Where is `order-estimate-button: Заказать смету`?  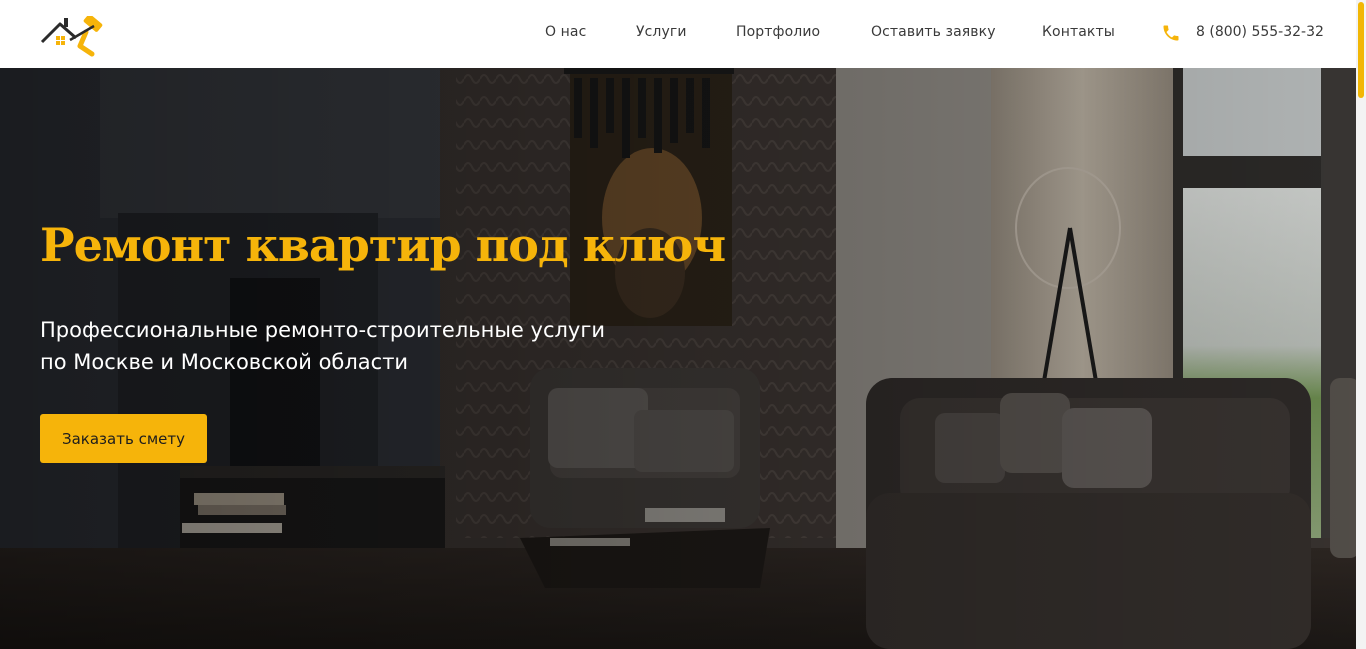
order-estimate-button: Заказать смету is located at coordinates (123, 438).